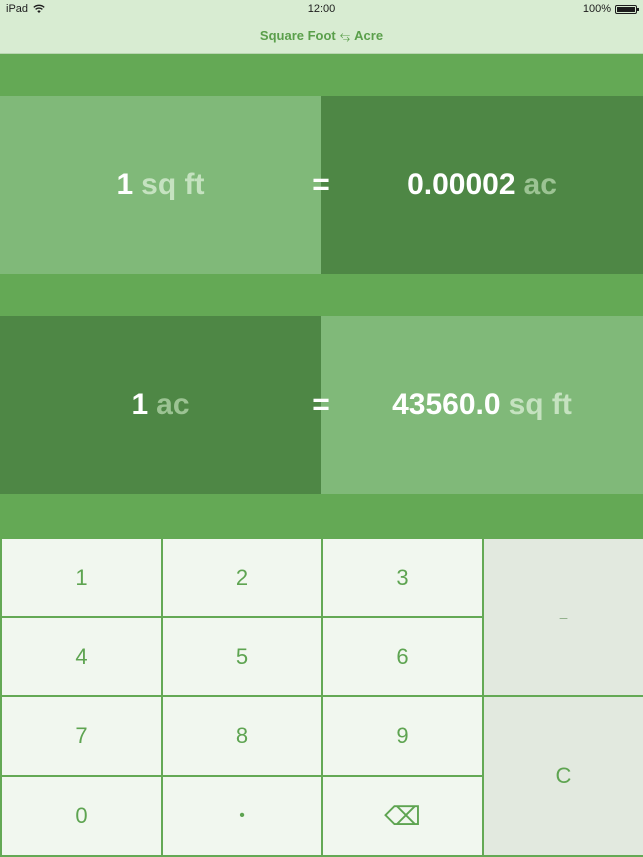 The image size is (643, 857). Describe the element at coordinates (402, 656) in the screenshot. I see `key-6: 6` at that location.